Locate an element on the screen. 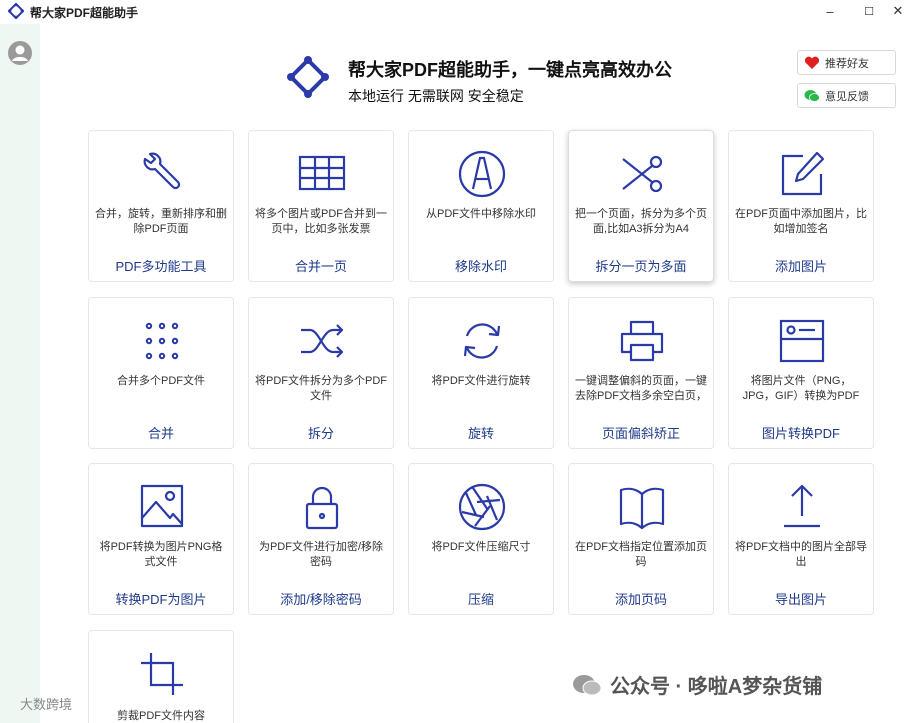 Image resolution: width=916 pixels, height=723 pixels. tool-title: 合并一页 is located at coordinates (320, 266).